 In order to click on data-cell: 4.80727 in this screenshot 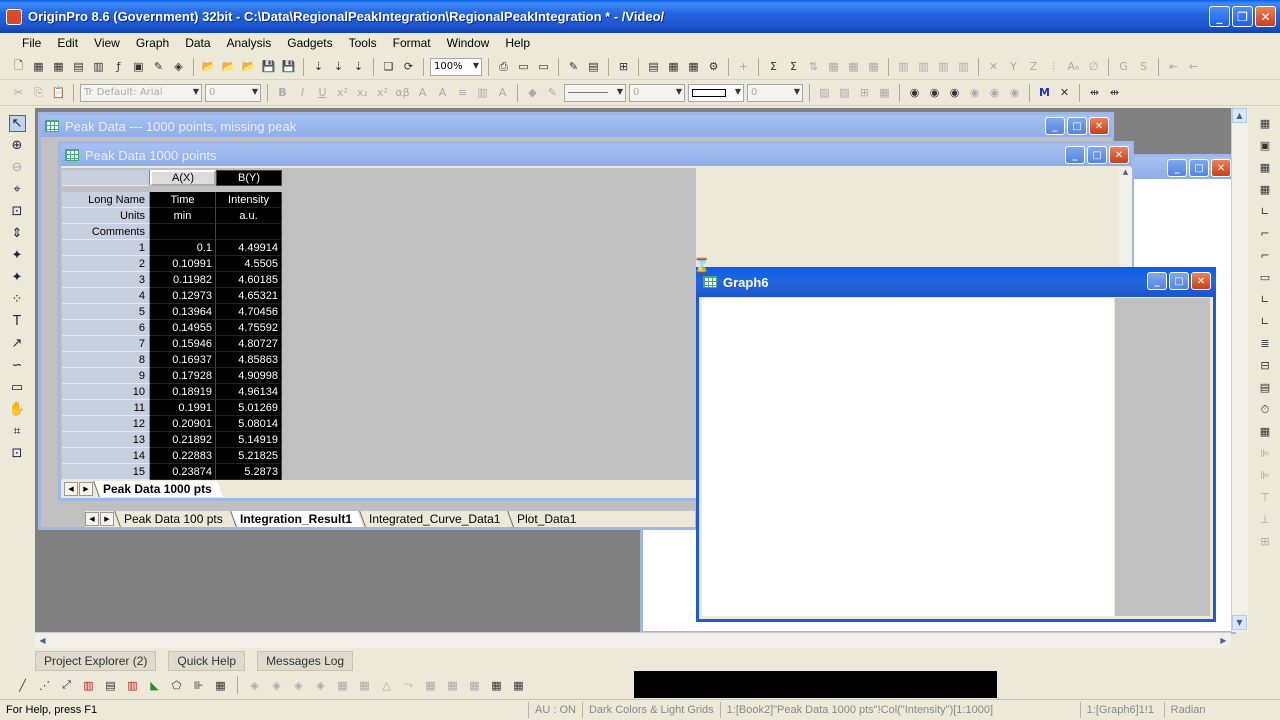, I will do `click(249, 344)`.